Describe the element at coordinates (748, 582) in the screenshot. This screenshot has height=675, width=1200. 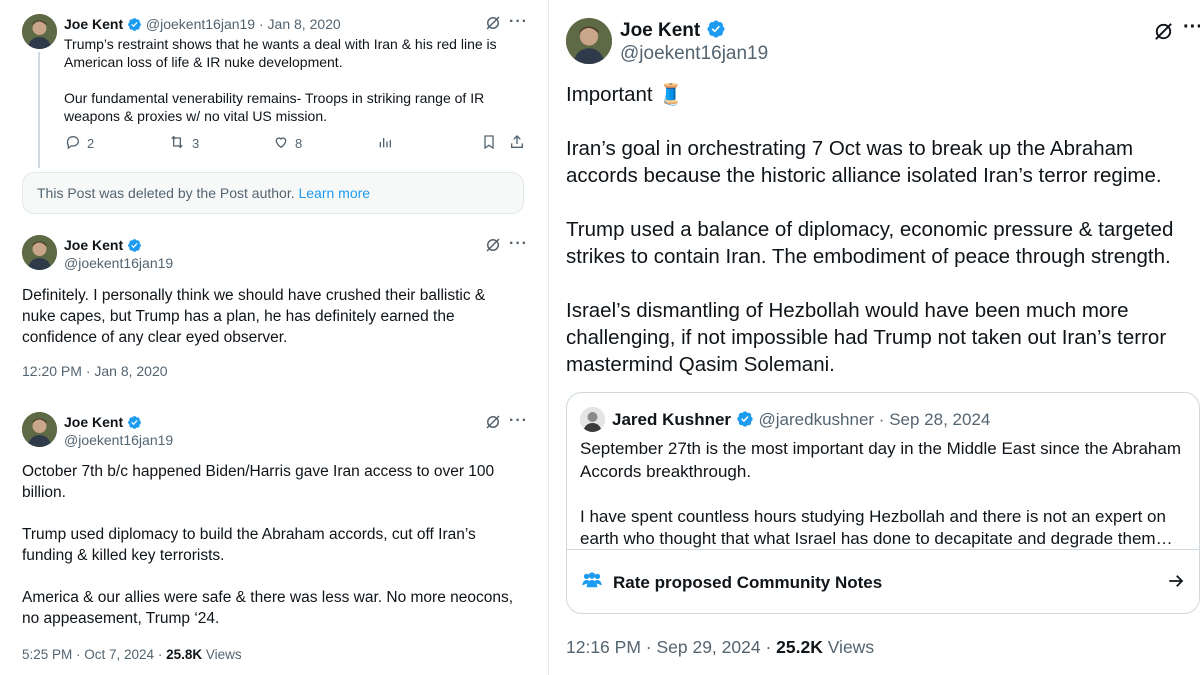
I see `community-notes-label: Rate proposed Community Notes` at that location.